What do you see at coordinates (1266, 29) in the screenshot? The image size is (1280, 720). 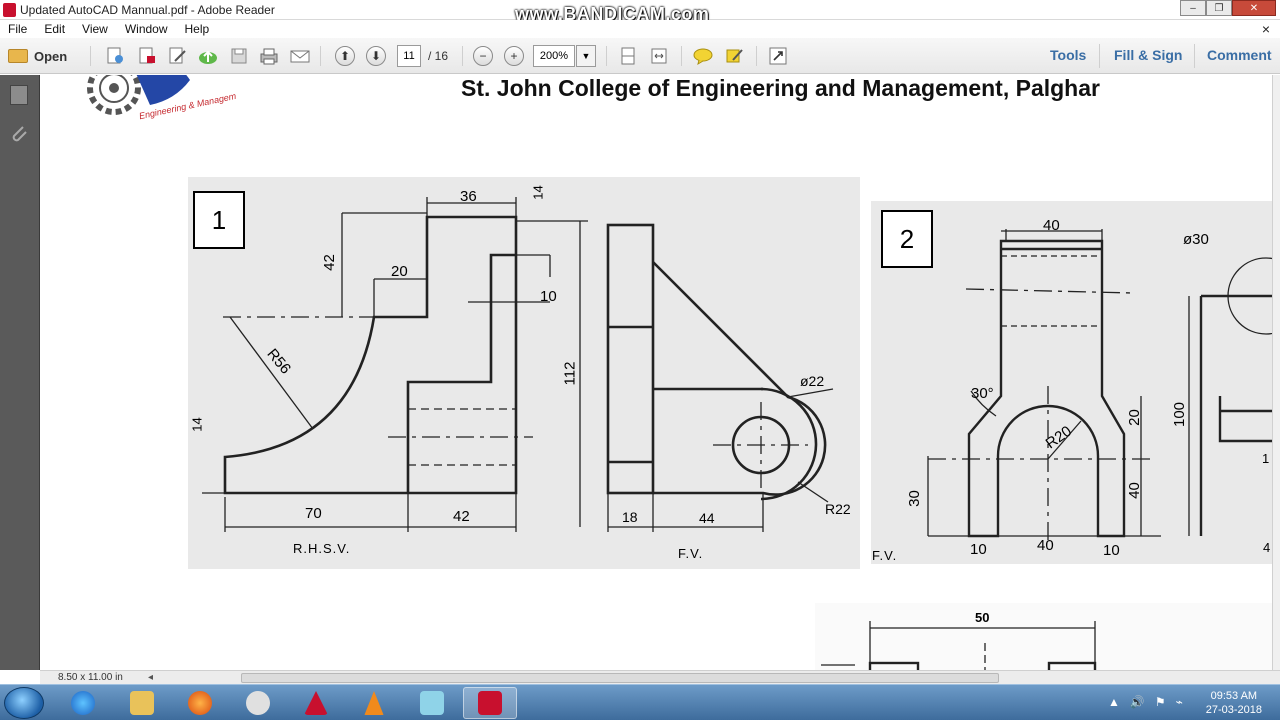 I see `document-close-button: ×` at bounding box center [1266, 29].